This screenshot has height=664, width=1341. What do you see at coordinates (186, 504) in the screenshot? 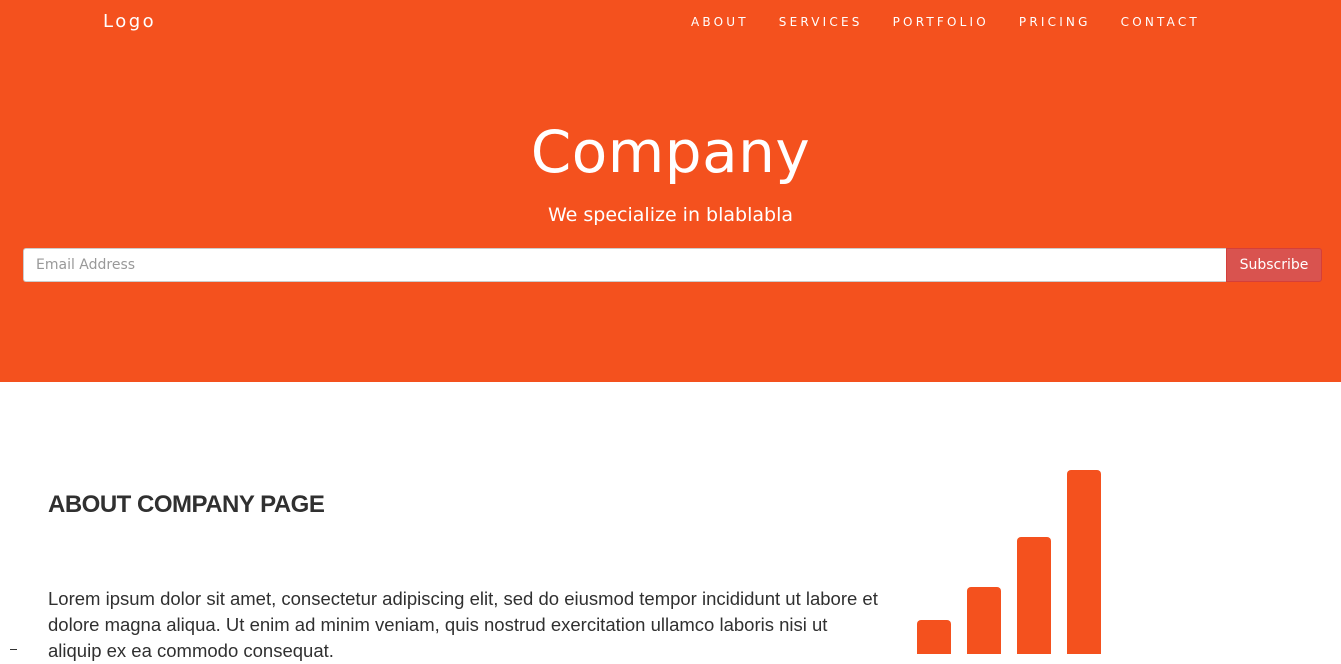
I see `about-title: ABOUT COMPANY PAGE` at bounding box center [186, 504].